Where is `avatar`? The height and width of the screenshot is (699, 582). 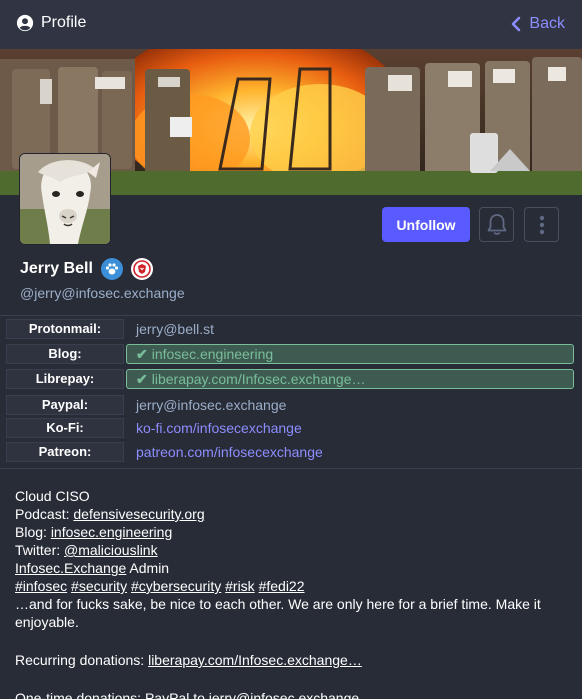 avatar is located at coordinates (65, 199).